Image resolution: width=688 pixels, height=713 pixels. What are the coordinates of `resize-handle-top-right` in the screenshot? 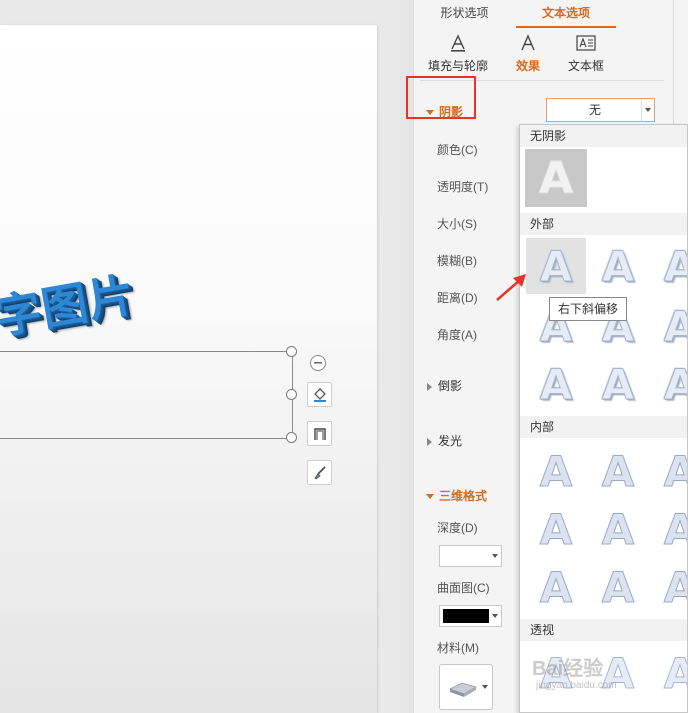 It's located at (291, 351).